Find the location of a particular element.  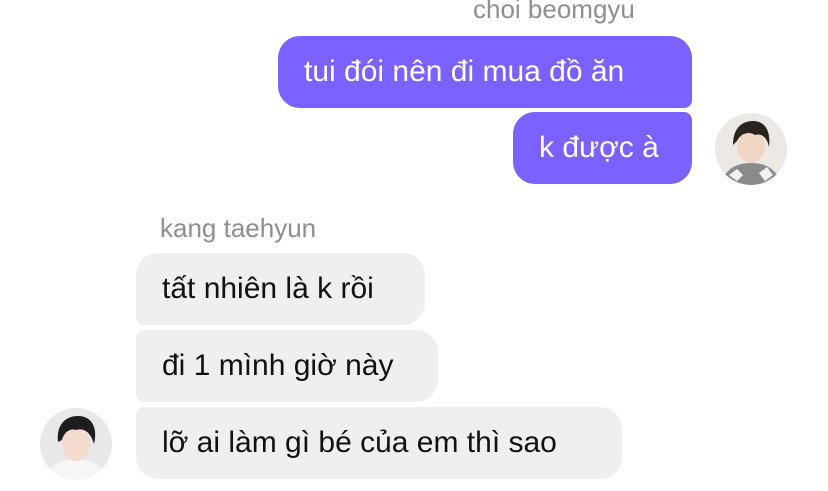

message-bubble-outgoing: tui đói nên đi mua đồ ăn is located at coordinates (485, 72).